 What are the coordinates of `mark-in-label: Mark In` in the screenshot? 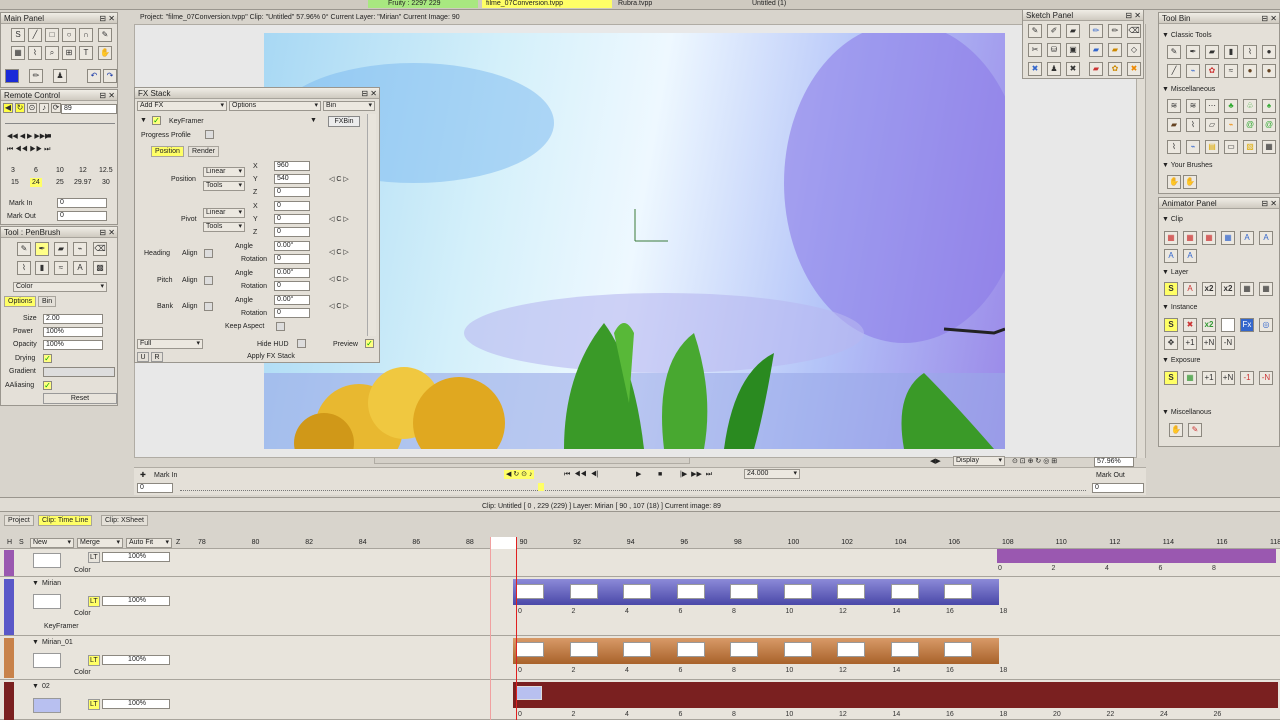 It's located at (20, 203).